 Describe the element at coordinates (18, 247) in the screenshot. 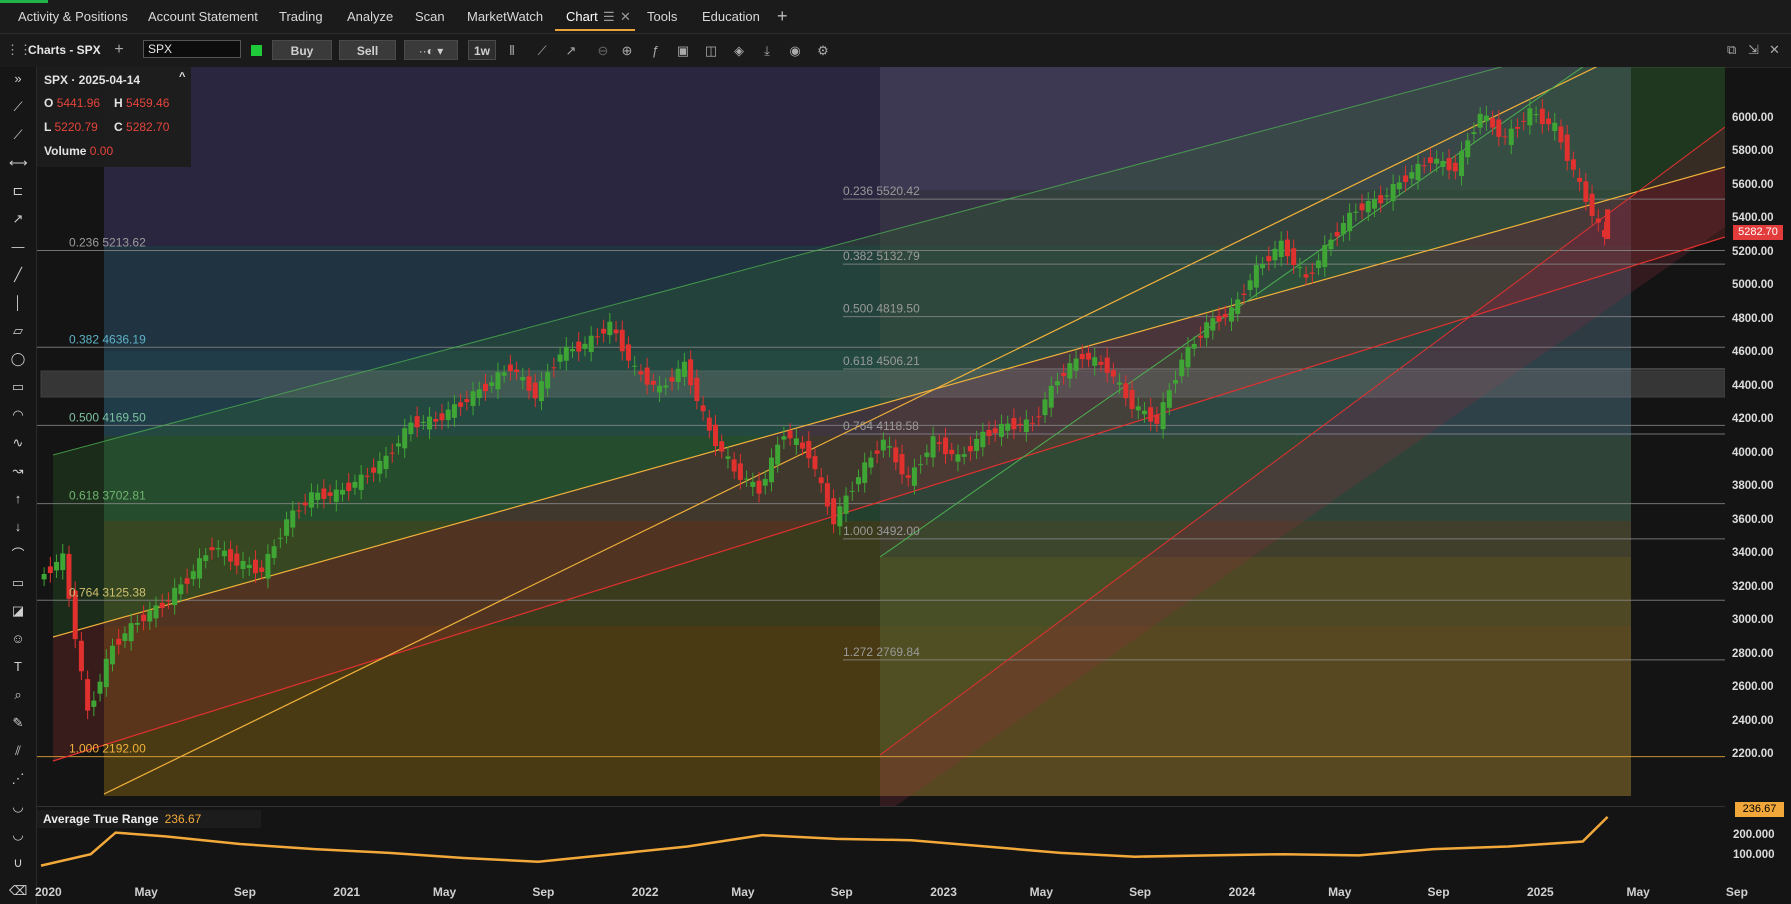

I see `extended-line-icon: —` at that location.